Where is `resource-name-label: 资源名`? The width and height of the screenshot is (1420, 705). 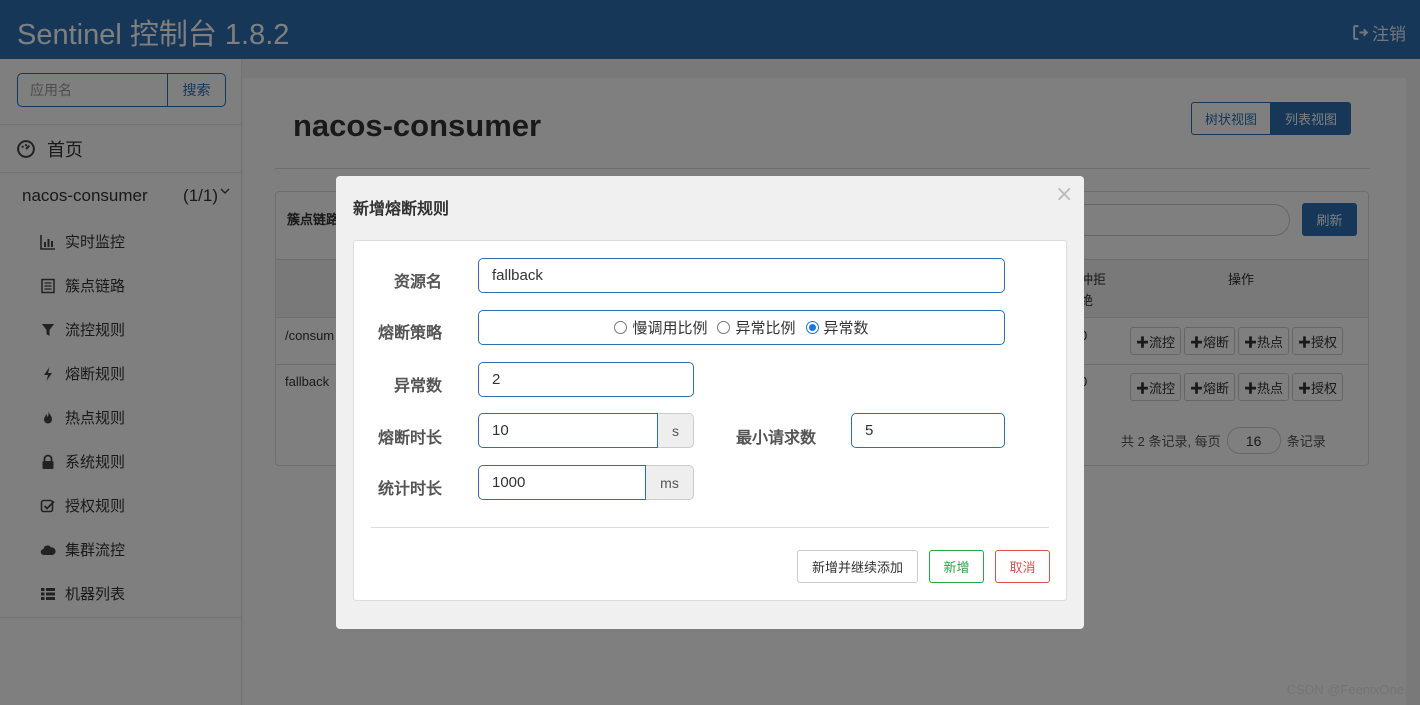
resource-name-label: 资源名 is located at coordinates (418, 282).